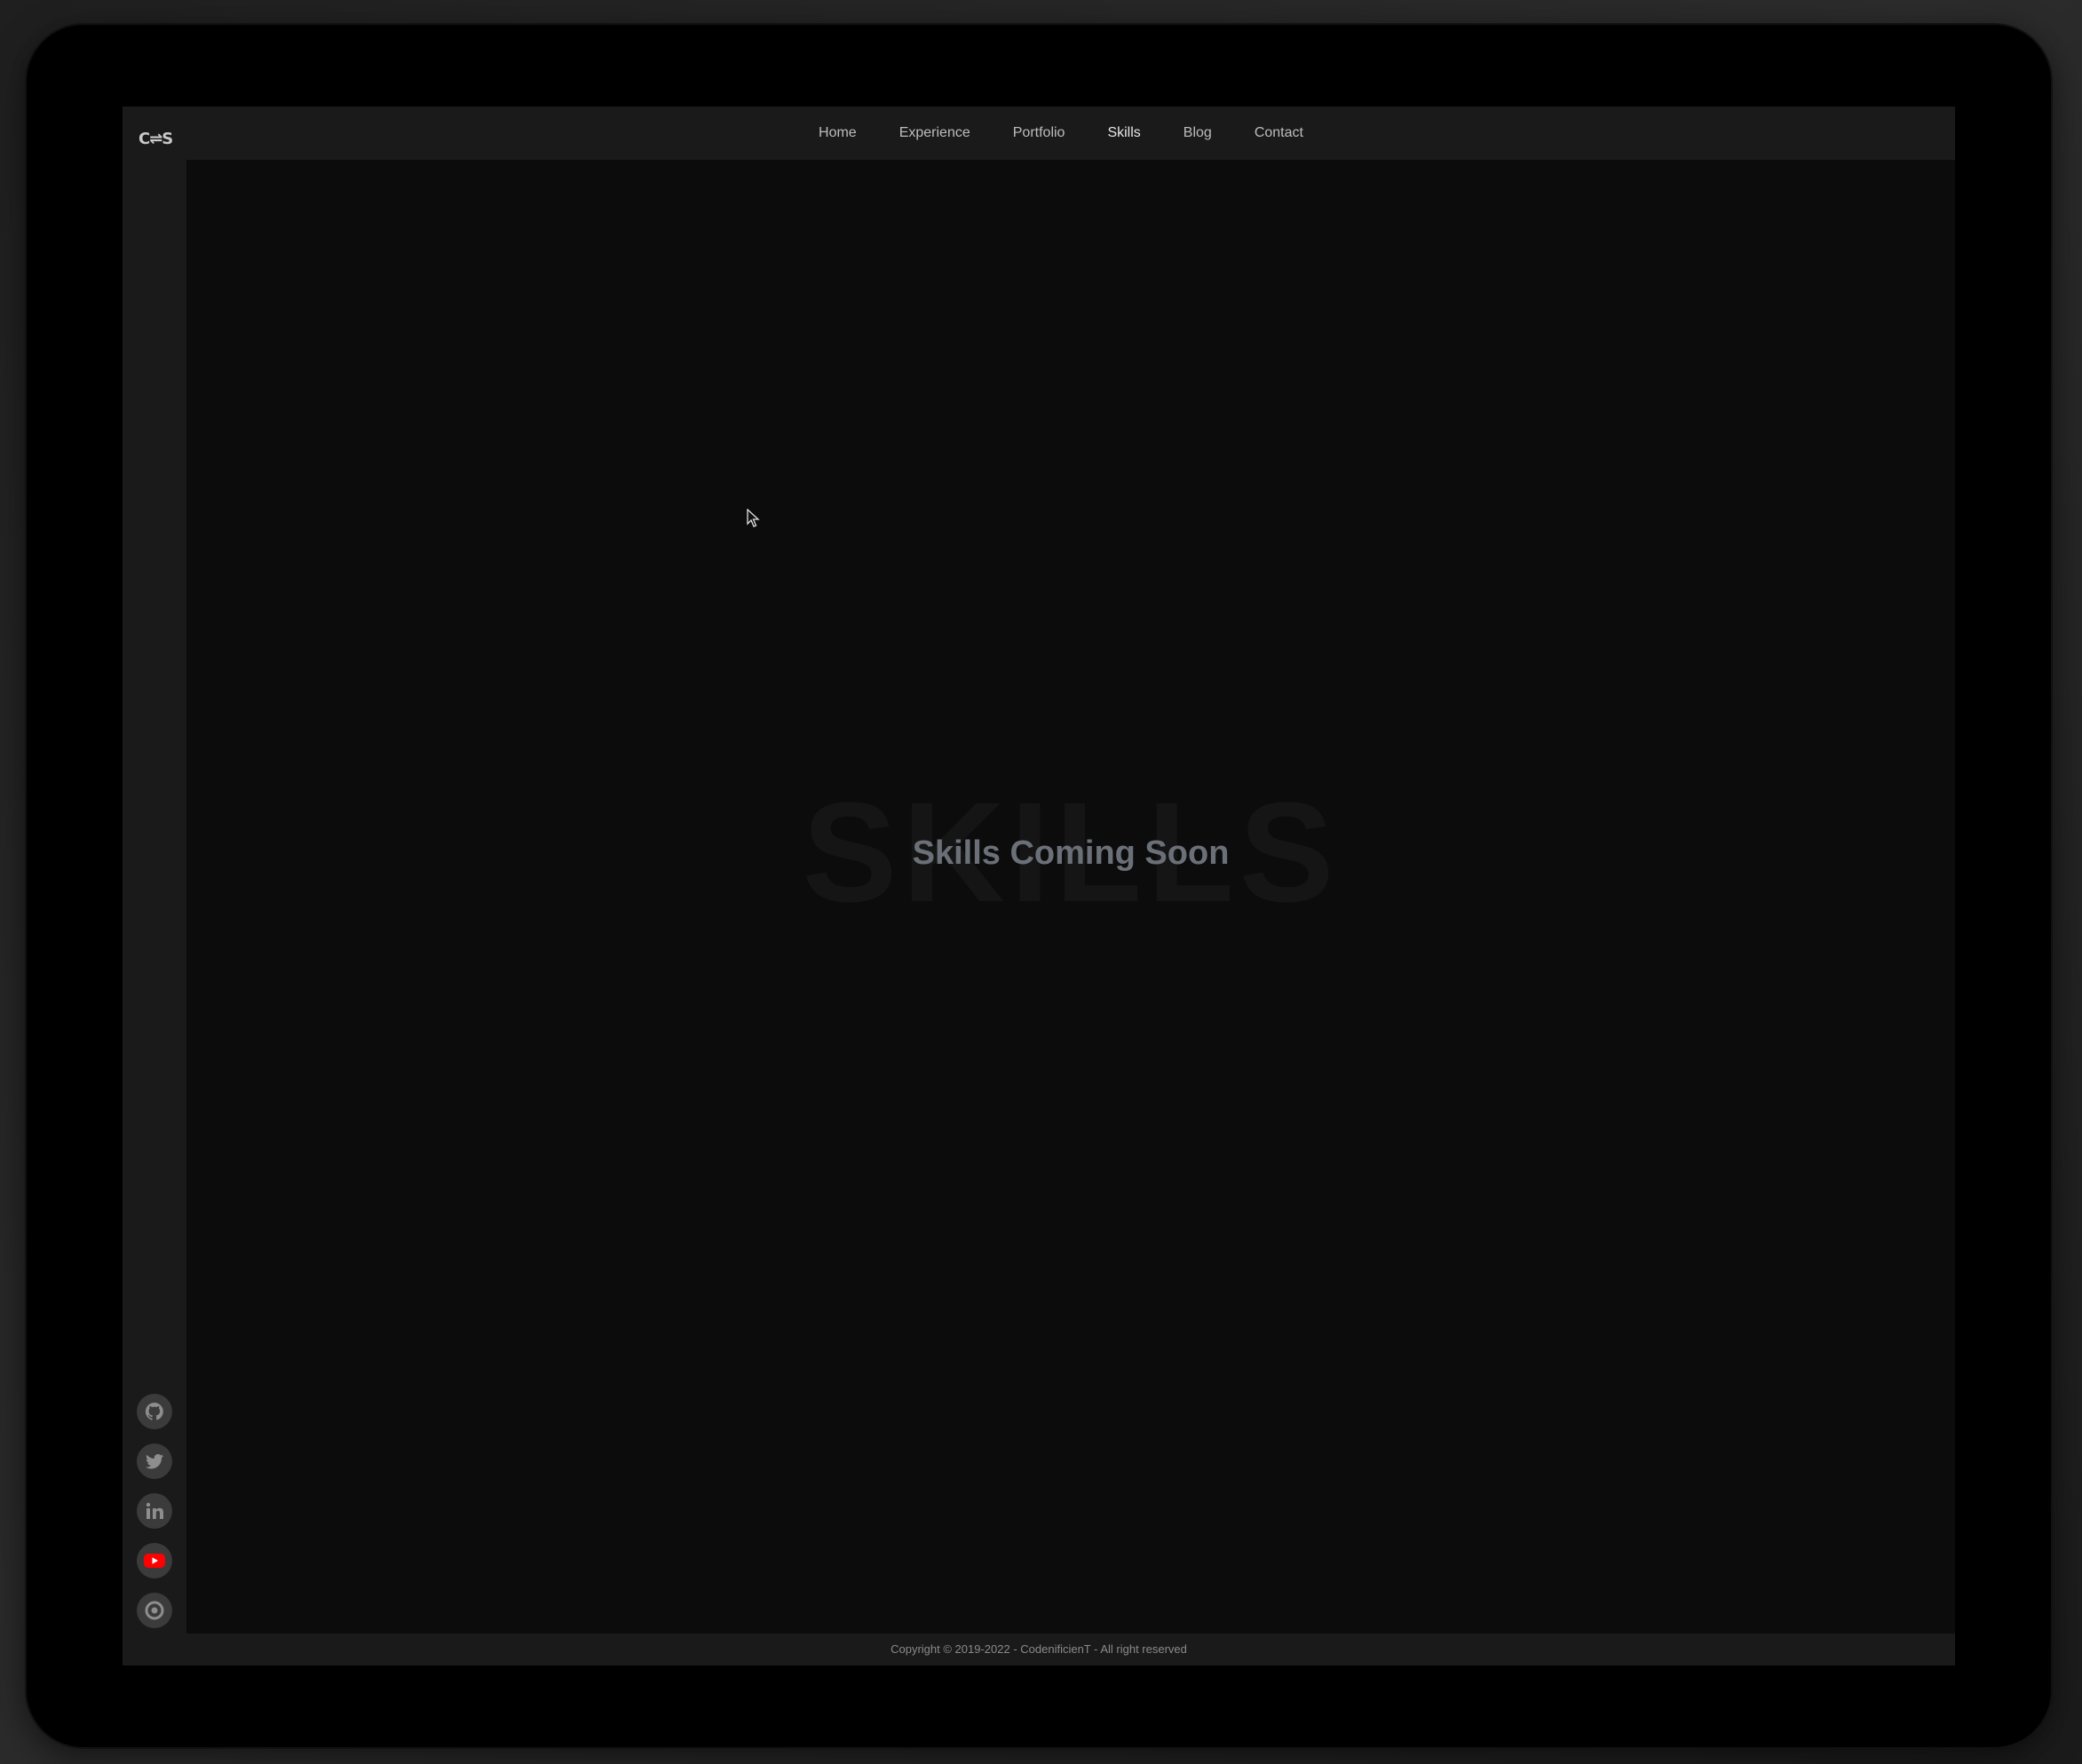  Describe the element at coordinates (154, 896) in the screenshot. I see `social-sidebar` at that location.